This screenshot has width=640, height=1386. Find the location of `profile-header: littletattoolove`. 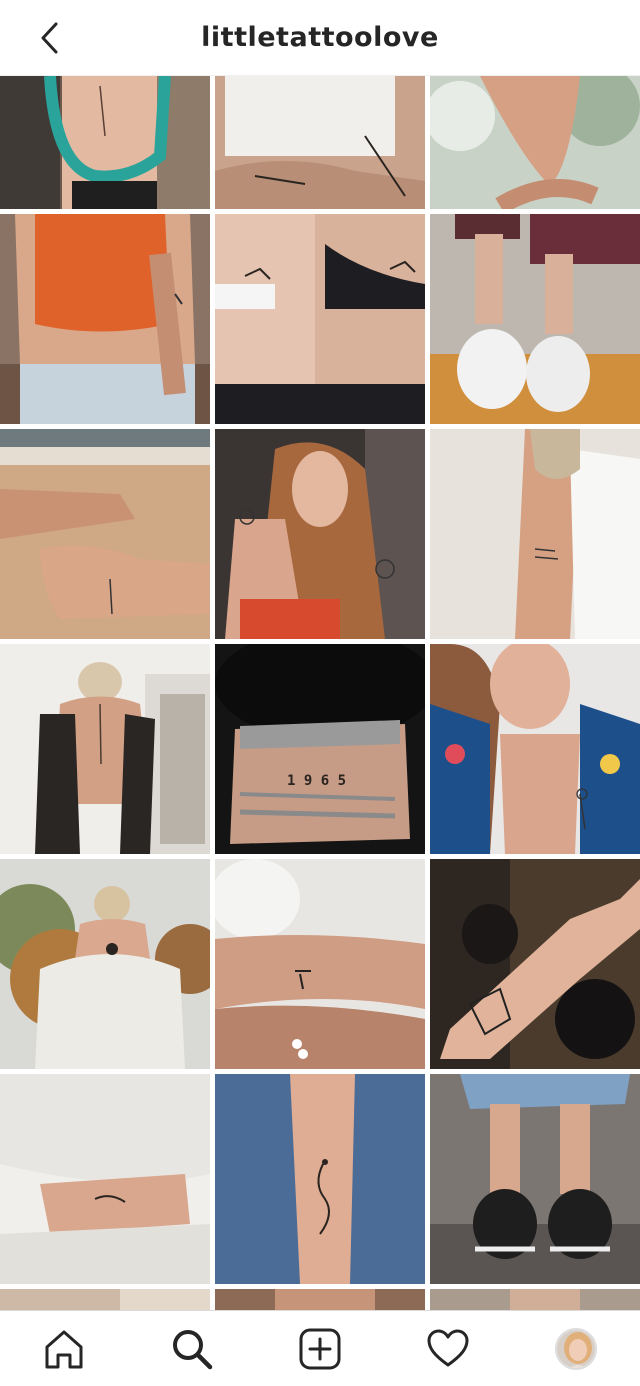

profile-header: littletattoolove is located at coordinates (320, 38).